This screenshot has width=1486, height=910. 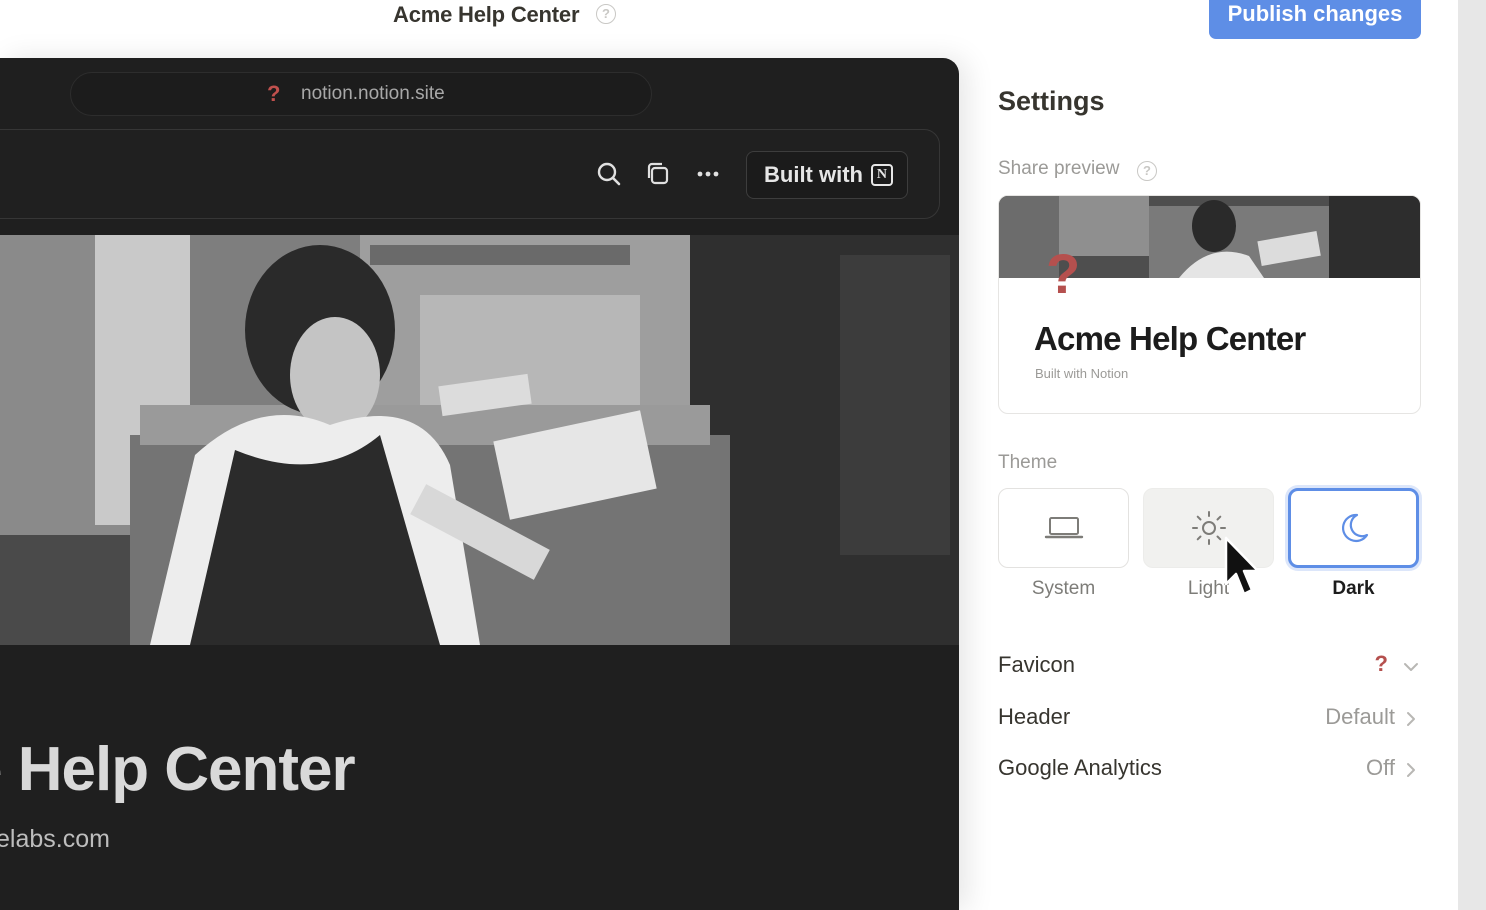 I want to click on built-with-notion-button: Built with N, so click(x=827, y=175).